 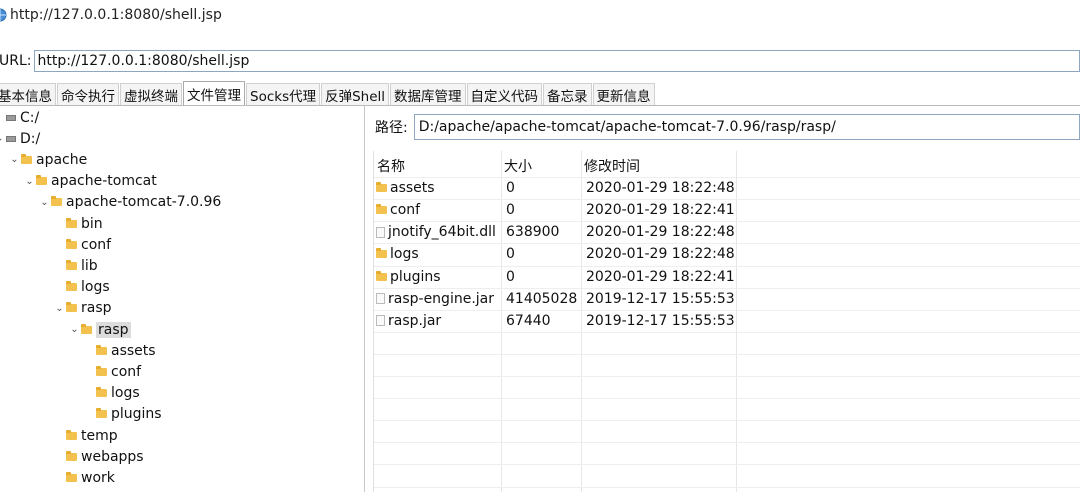 What do you see at coordinates (283, 94) in the screenshot?
I see `tab-socks-proxy: Socks代理` at bounding box center [283, 94].